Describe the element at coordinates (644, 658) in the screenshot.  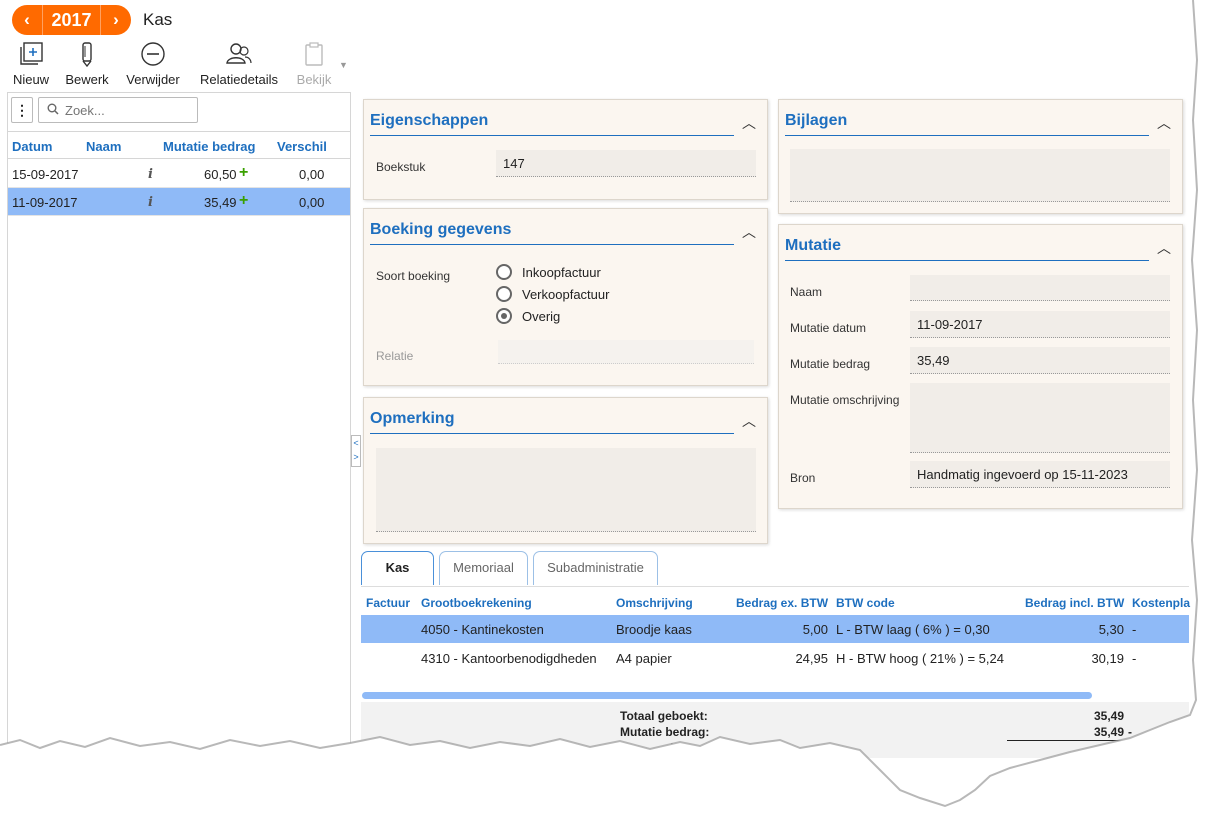
I see `cell-omschrijving: A4 papier` at that location.